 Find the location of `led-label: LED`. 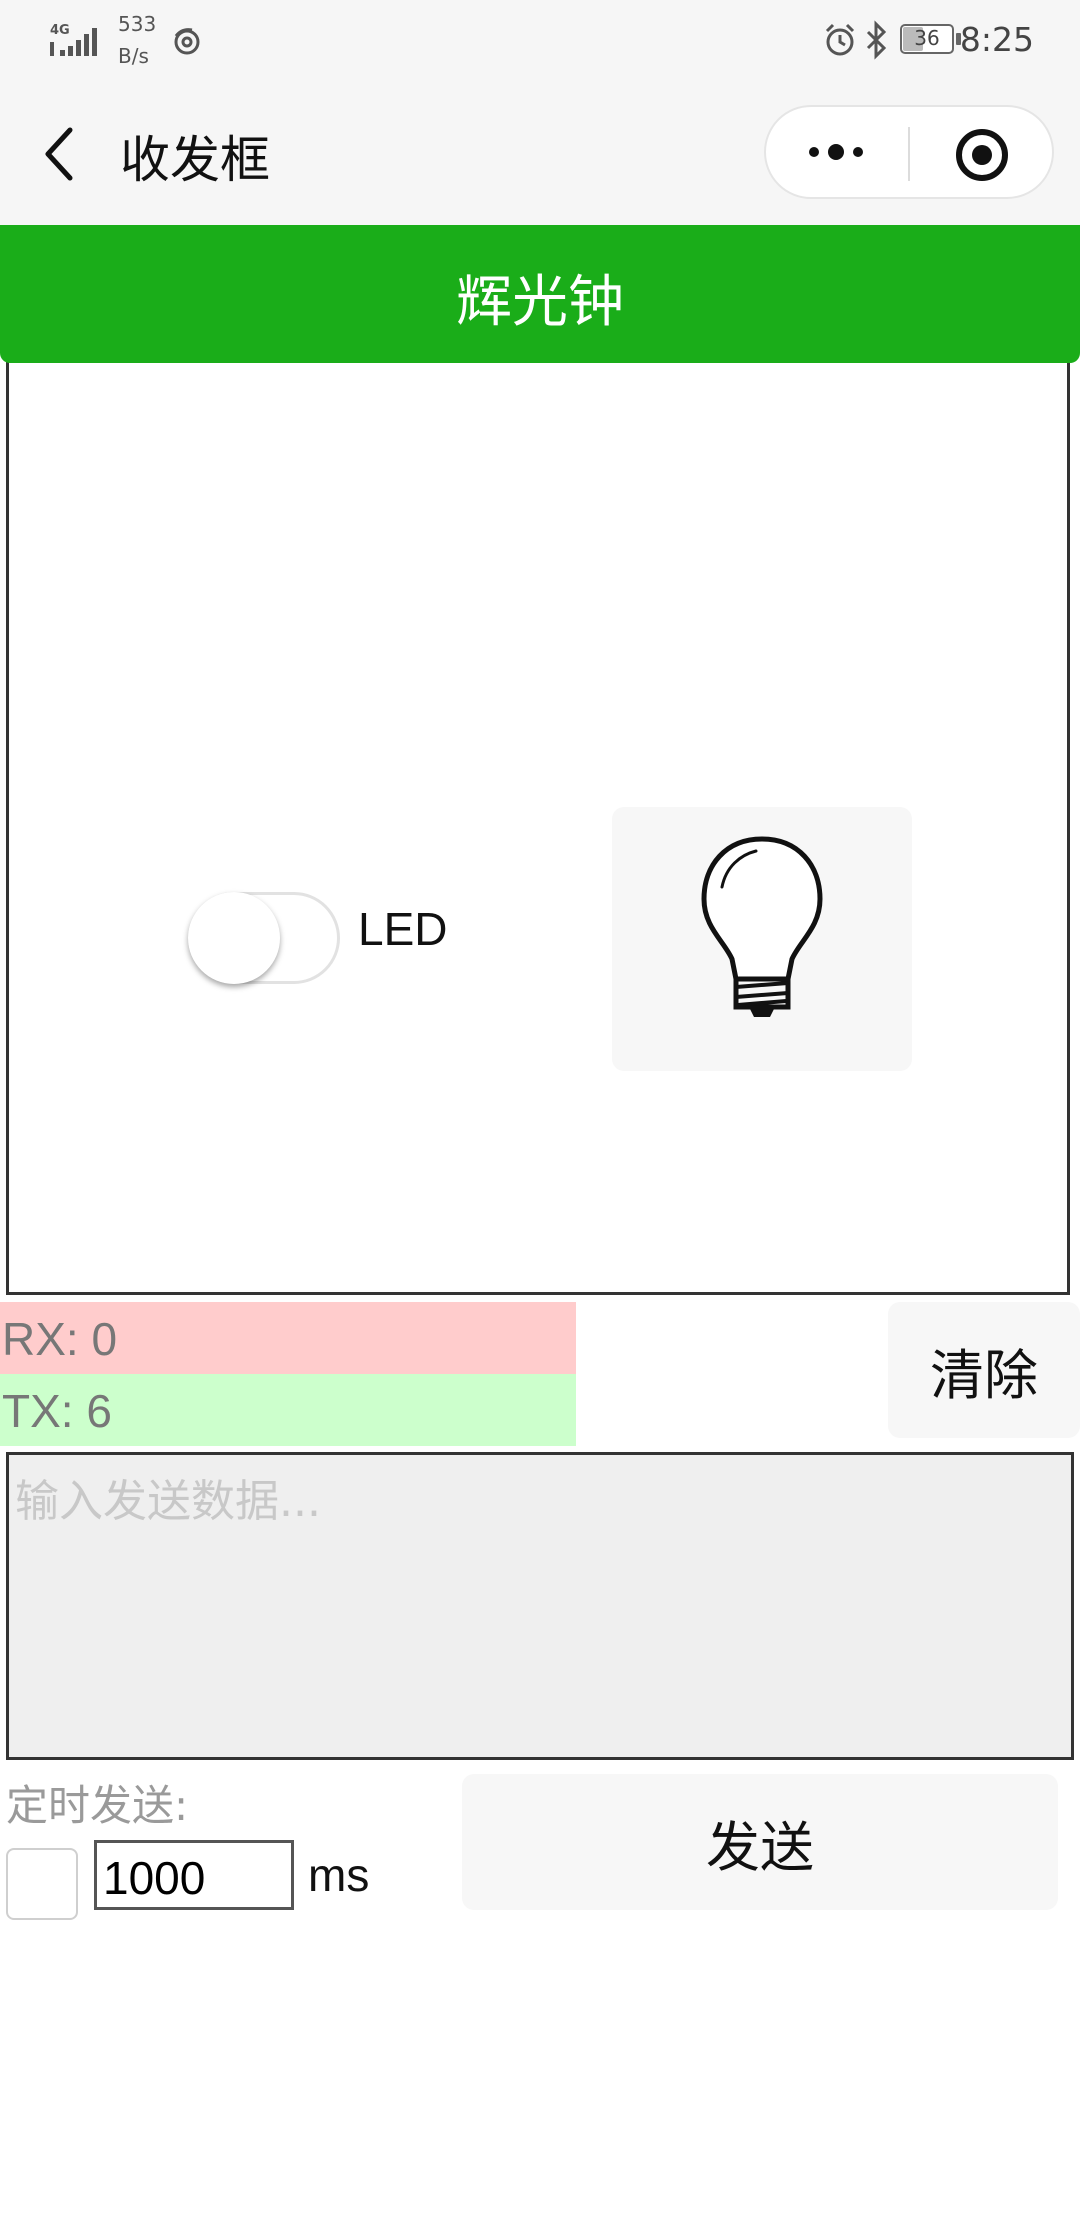

led-label: LED is located at coordinates (403, 929).